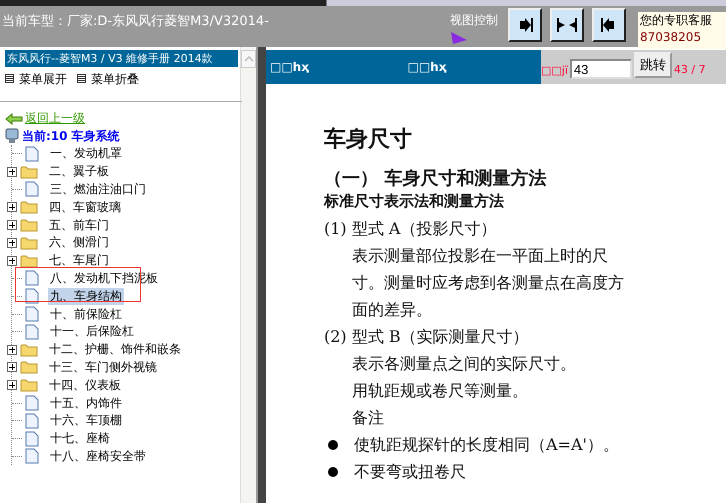 The height and width of the screenshot is (503, 726). Describe the element at coordinates (115, 349) in the screenshot. I see `tree-item: 十二、护栅、饰件和嵌条` at that location.